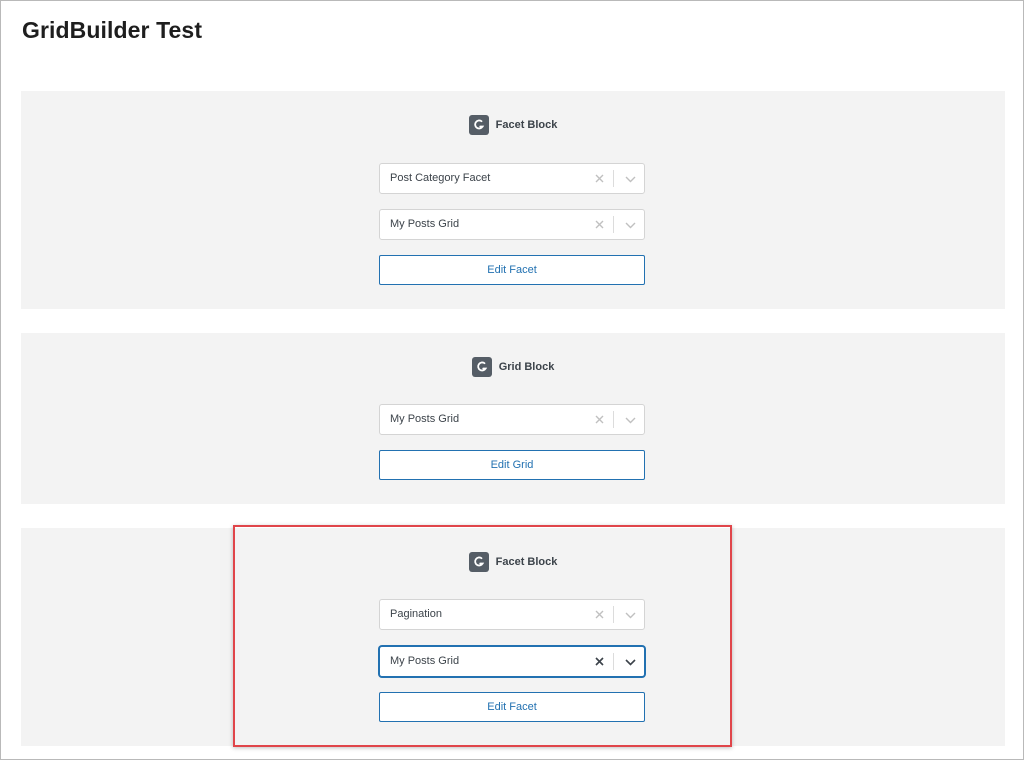 This screenshot has height=760, width=1024. I want to click on block-header: Facet Block, so click(513, 125).